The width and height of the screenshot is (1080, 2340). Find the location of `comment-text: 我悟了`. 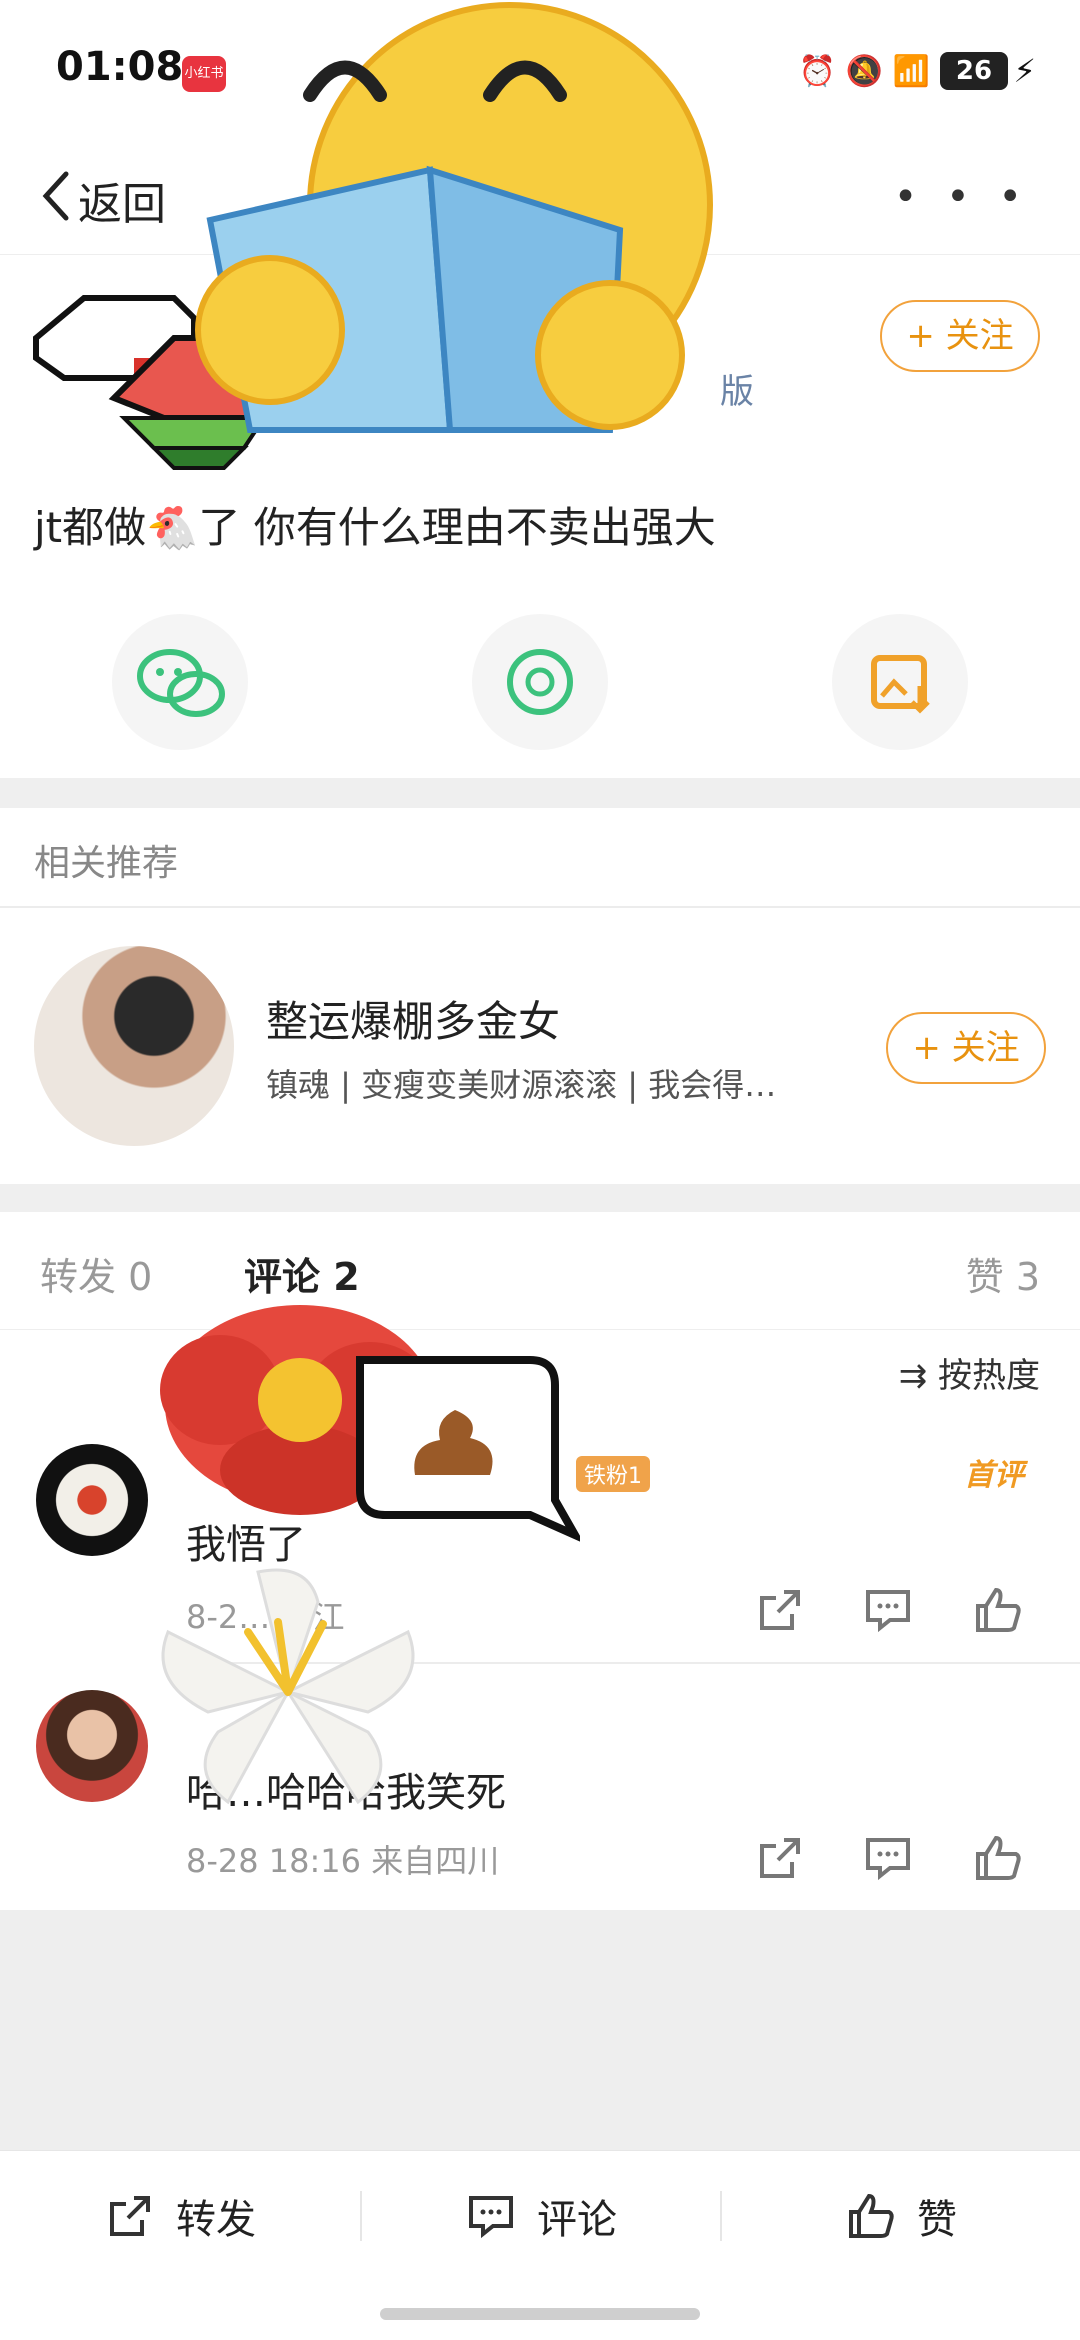

comment-text: 我悟了 is located at coordinates (246, 1545).